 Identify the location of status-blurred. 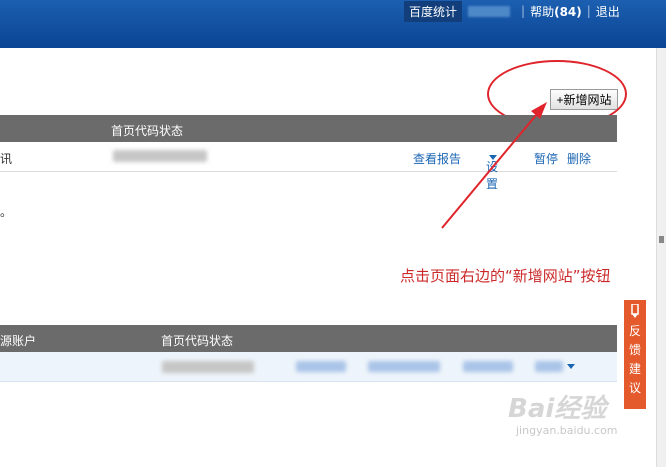
(208, 367).